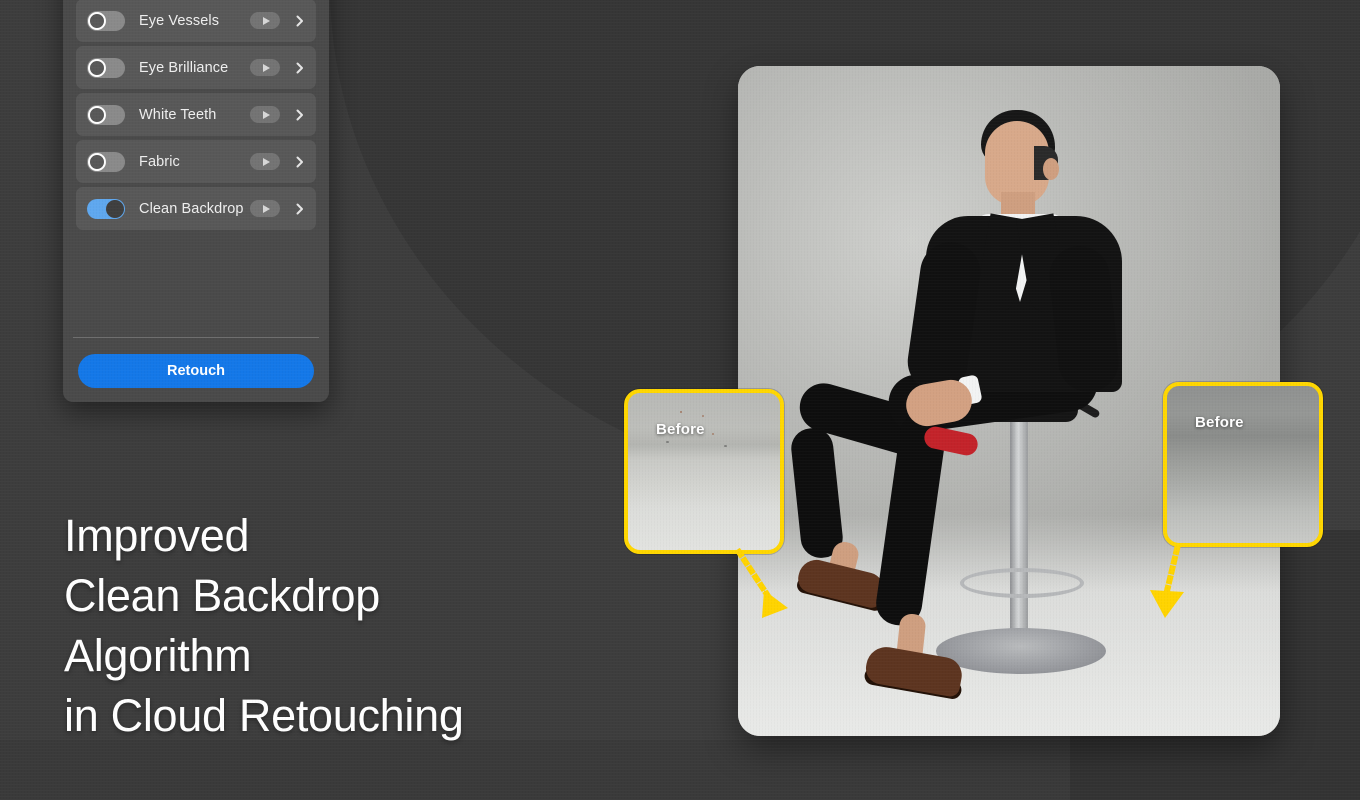  Describe the element at coordinates (1019, 526) in the screenshot. I see `stool-post` at that location.